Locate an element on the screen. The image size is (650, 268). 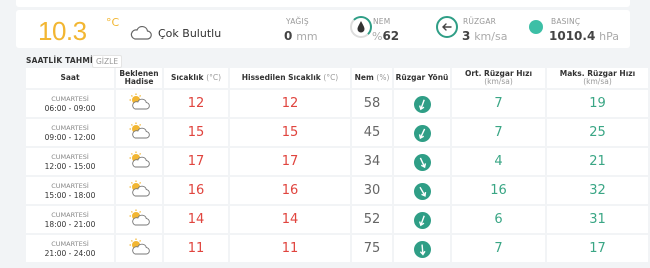
table-row: CUMARTESİ 18:00 - 21:00 14 14 52 6 31 is located at coordinates (337, 219).